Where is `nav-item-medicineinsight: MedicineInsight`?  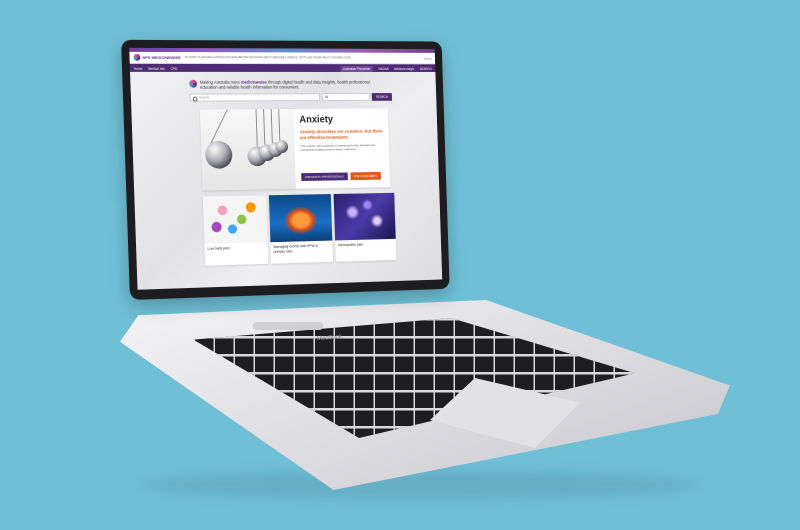
nav-item-medicineinsight: MedicineInsight is located at coordinates (404, 69).